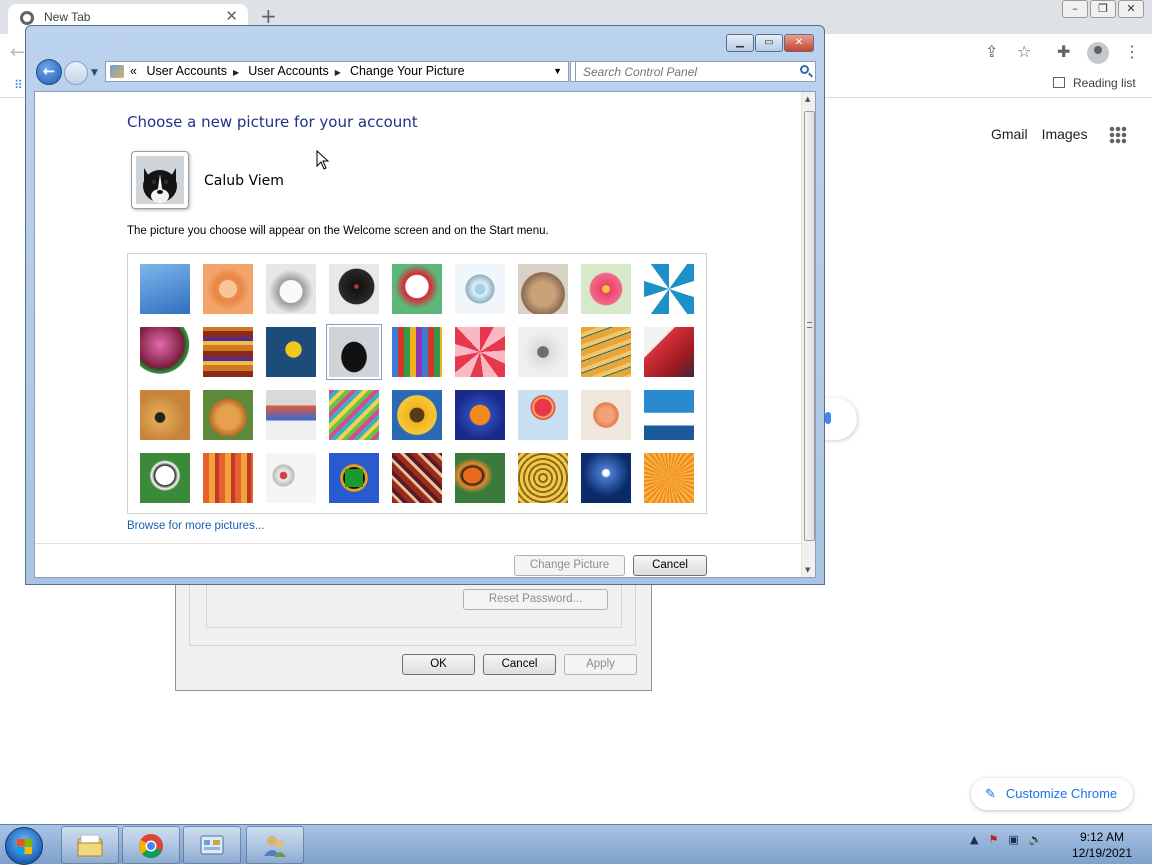  Describe the element at coordinates (165, 352) in the screenshot. I see `picture-tile-ball` at that location.